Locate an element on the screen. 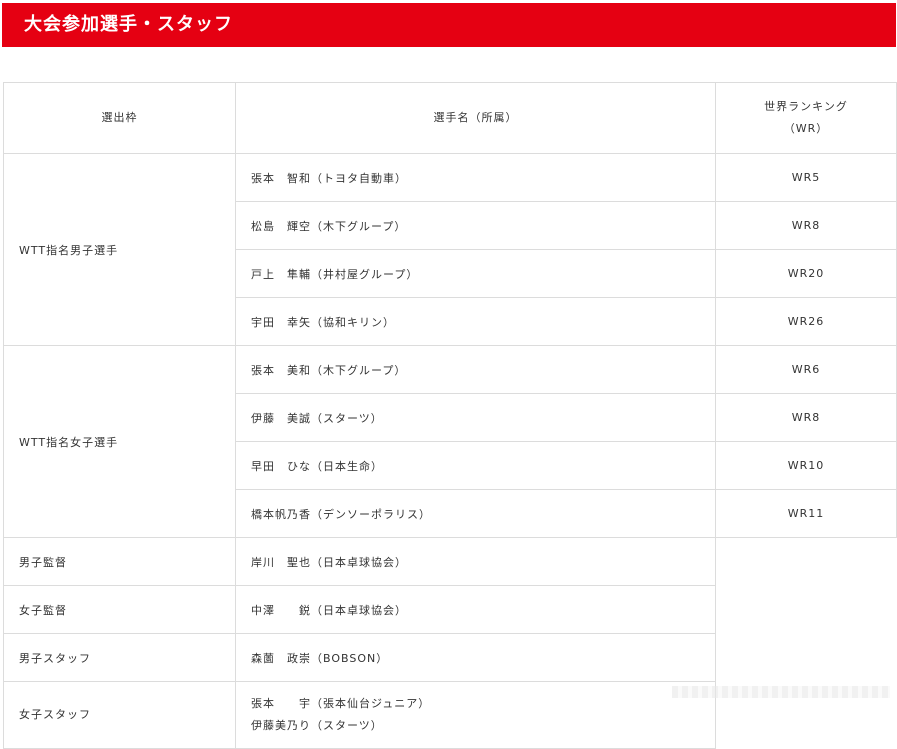 This screenshot has height=749, width=897. header-ranking-line2: （WR） is located at coordinates (806, 128).